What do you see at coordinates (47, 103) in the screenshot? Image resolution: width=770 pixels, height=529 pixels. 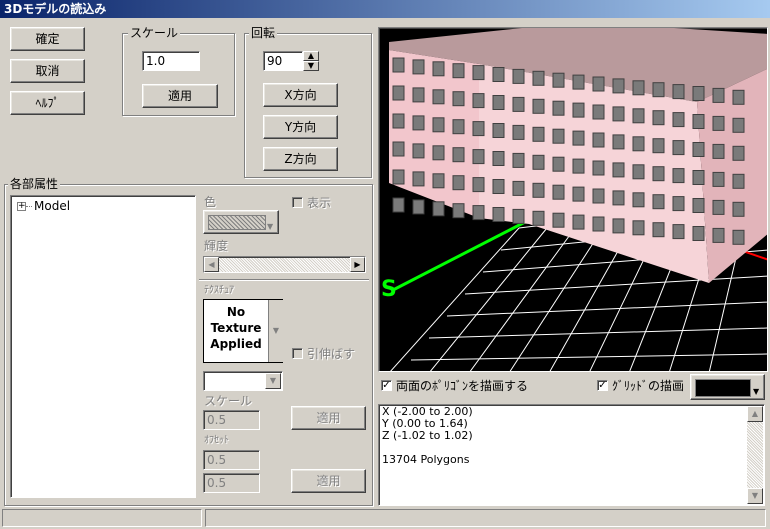 I see `help-button: ﾍﾙﾌﾟ` at bounding box center [47, 103].